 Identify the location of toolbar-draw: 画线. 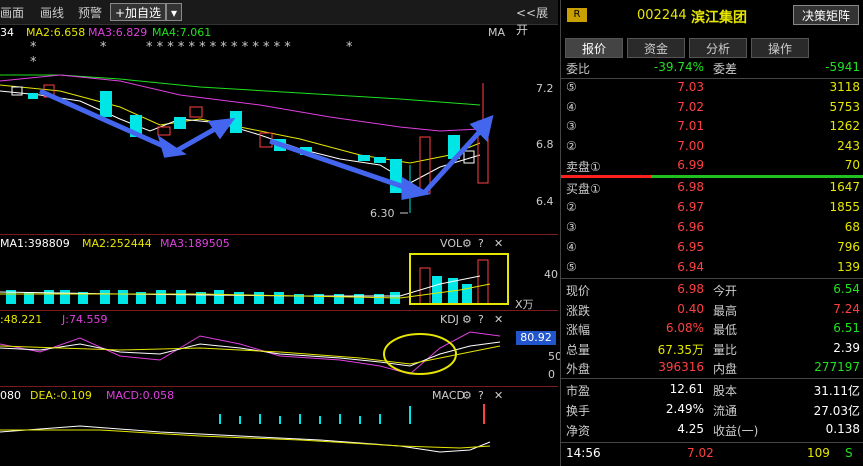
(52, 12).